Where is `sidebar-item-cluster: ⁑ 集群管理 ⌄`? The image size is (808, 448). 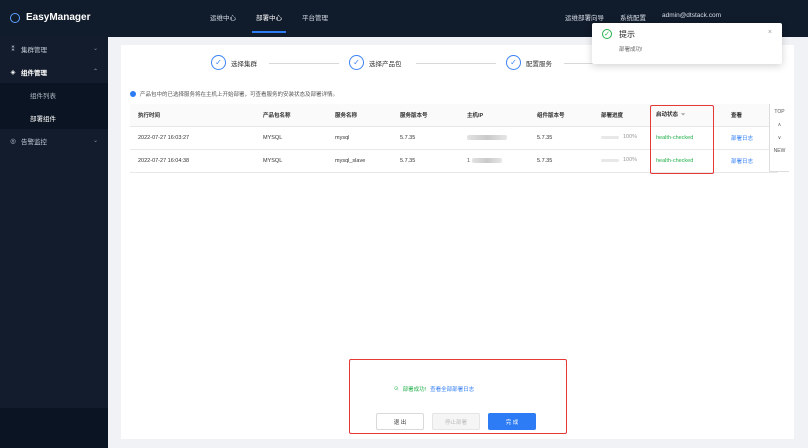
sidebar-item-cluster: ⁑ 集群管理 ⌄ is located at coordinates (54, 48).